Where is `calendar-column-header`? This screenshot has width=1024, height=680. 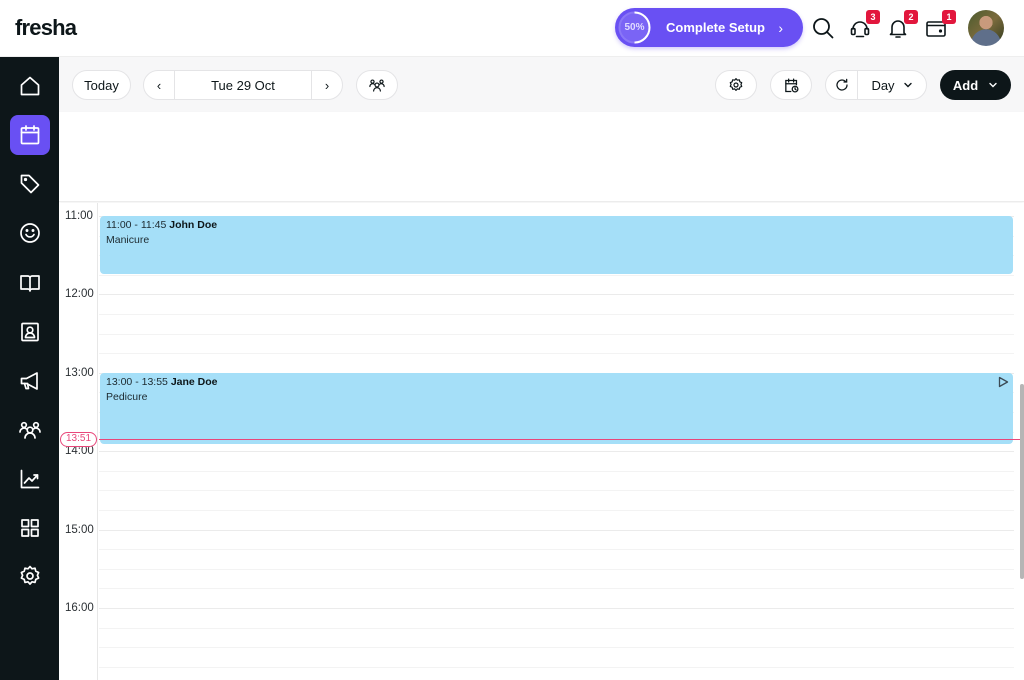 calendar-column-header is located at coordinates (541, 157).